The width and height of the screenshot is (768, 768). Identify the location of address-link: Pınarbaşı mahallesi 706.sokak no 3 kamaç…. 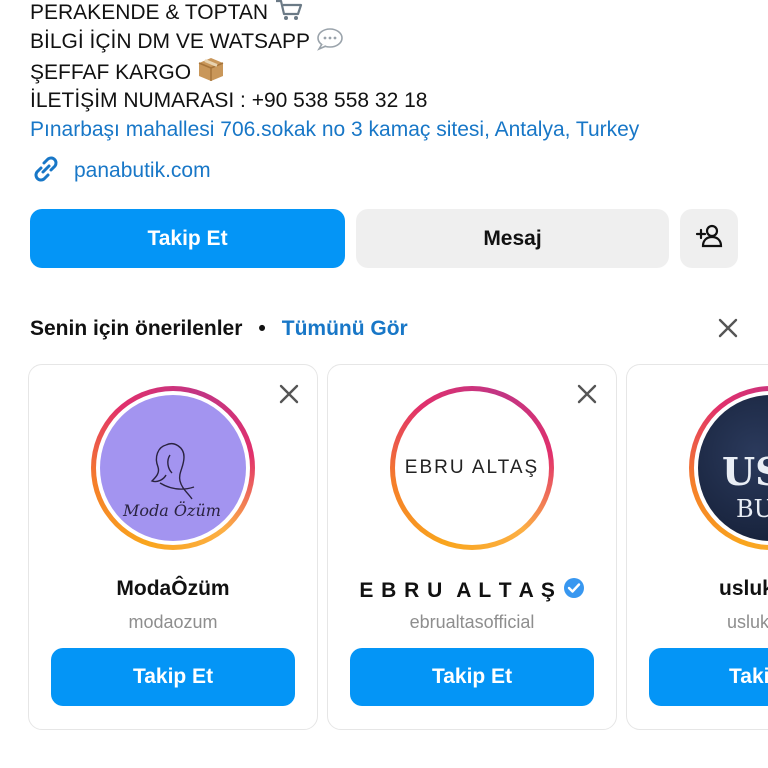
(334, 129).